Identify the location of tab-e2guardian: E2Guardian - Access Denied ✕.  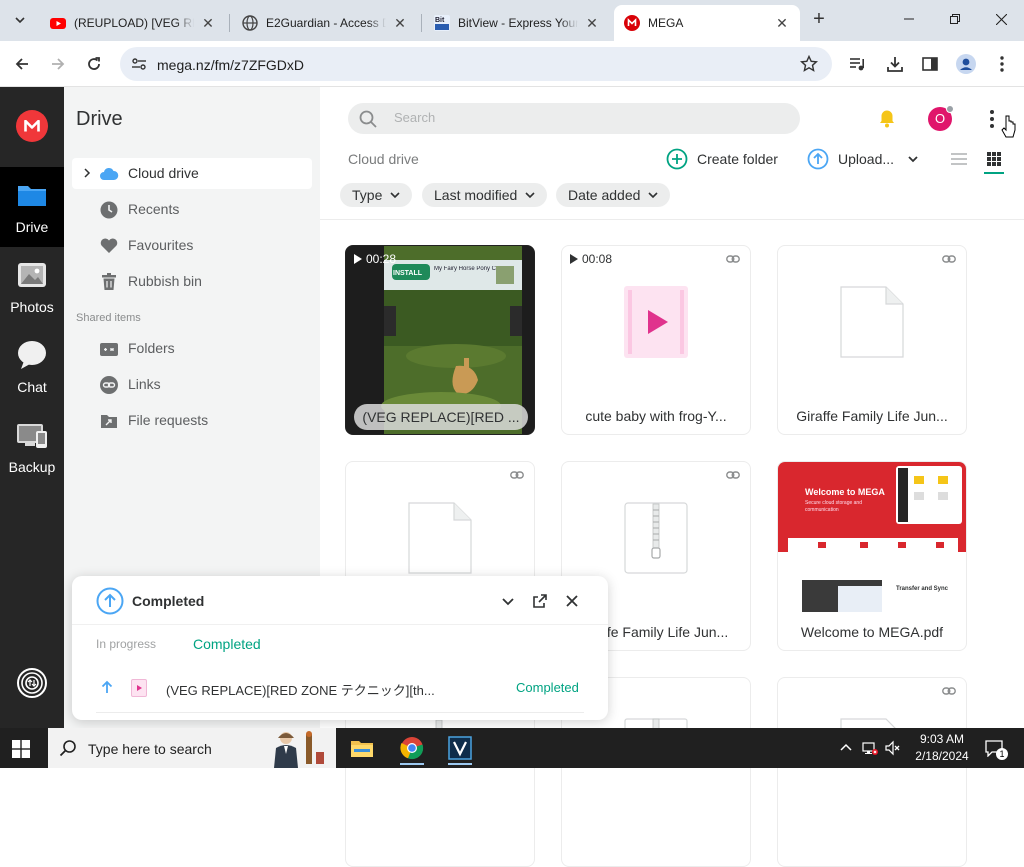
(325, 23).